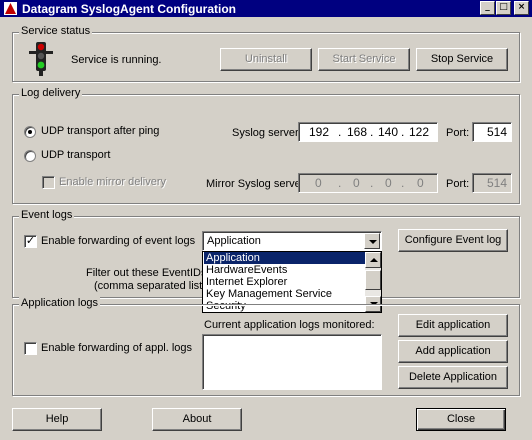 The width and height of the screenshot is (532, 440). I want to click on mirror-port-field: 514, so click(492, 183).